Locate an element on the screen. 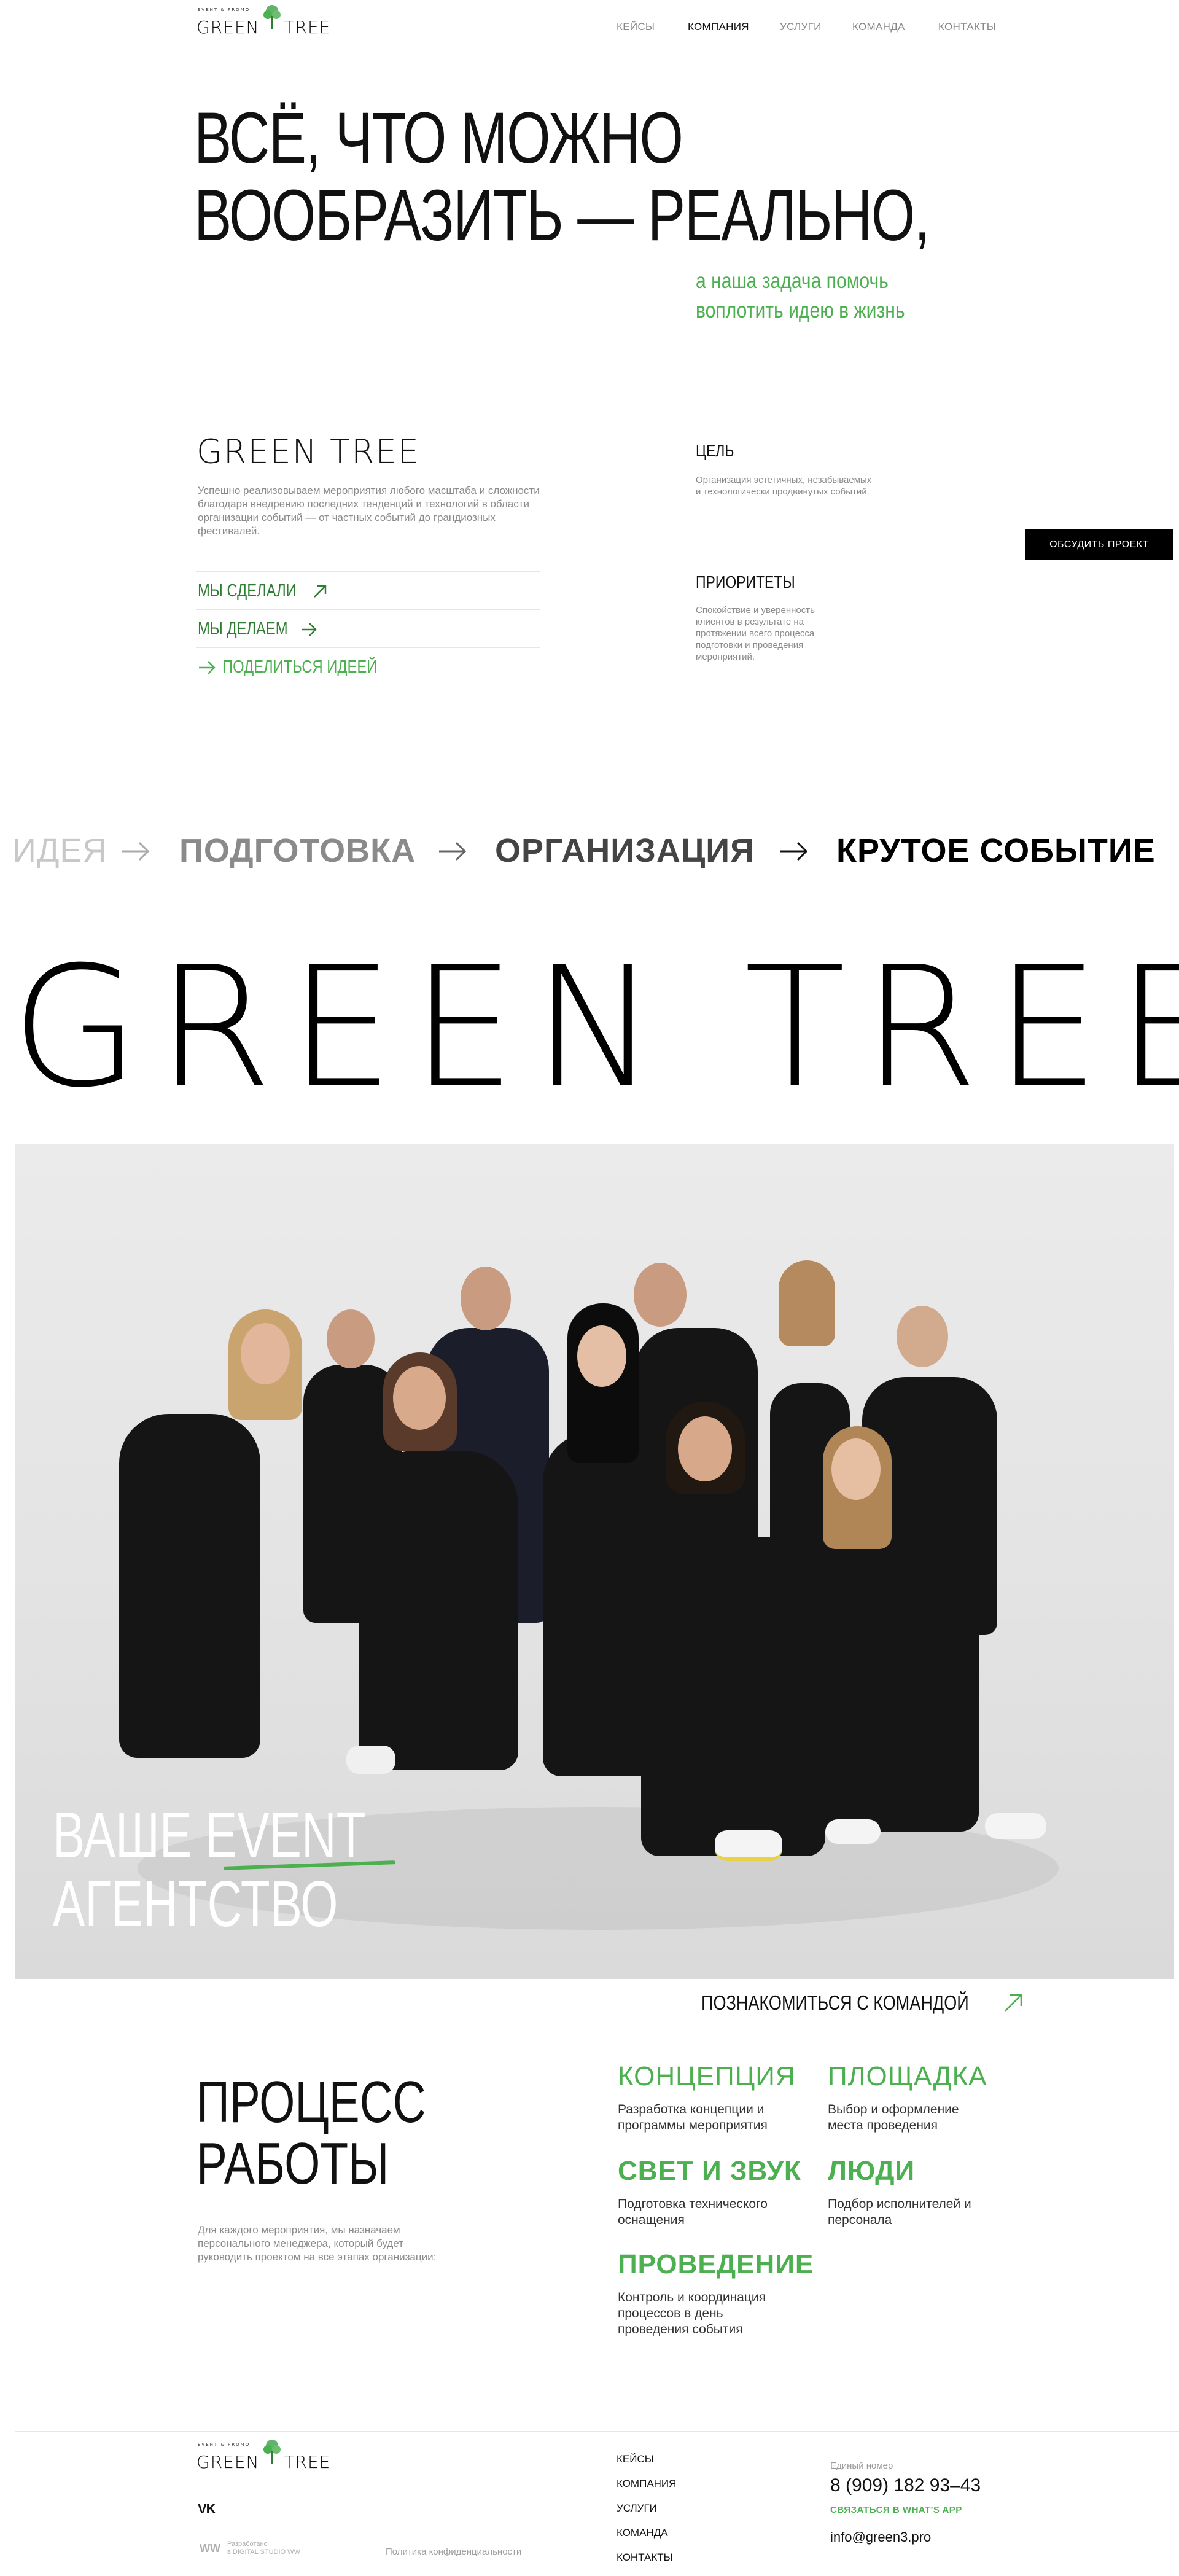  process-item-title: ПЛОЩАДКА is located at coordinates (907, 2076).